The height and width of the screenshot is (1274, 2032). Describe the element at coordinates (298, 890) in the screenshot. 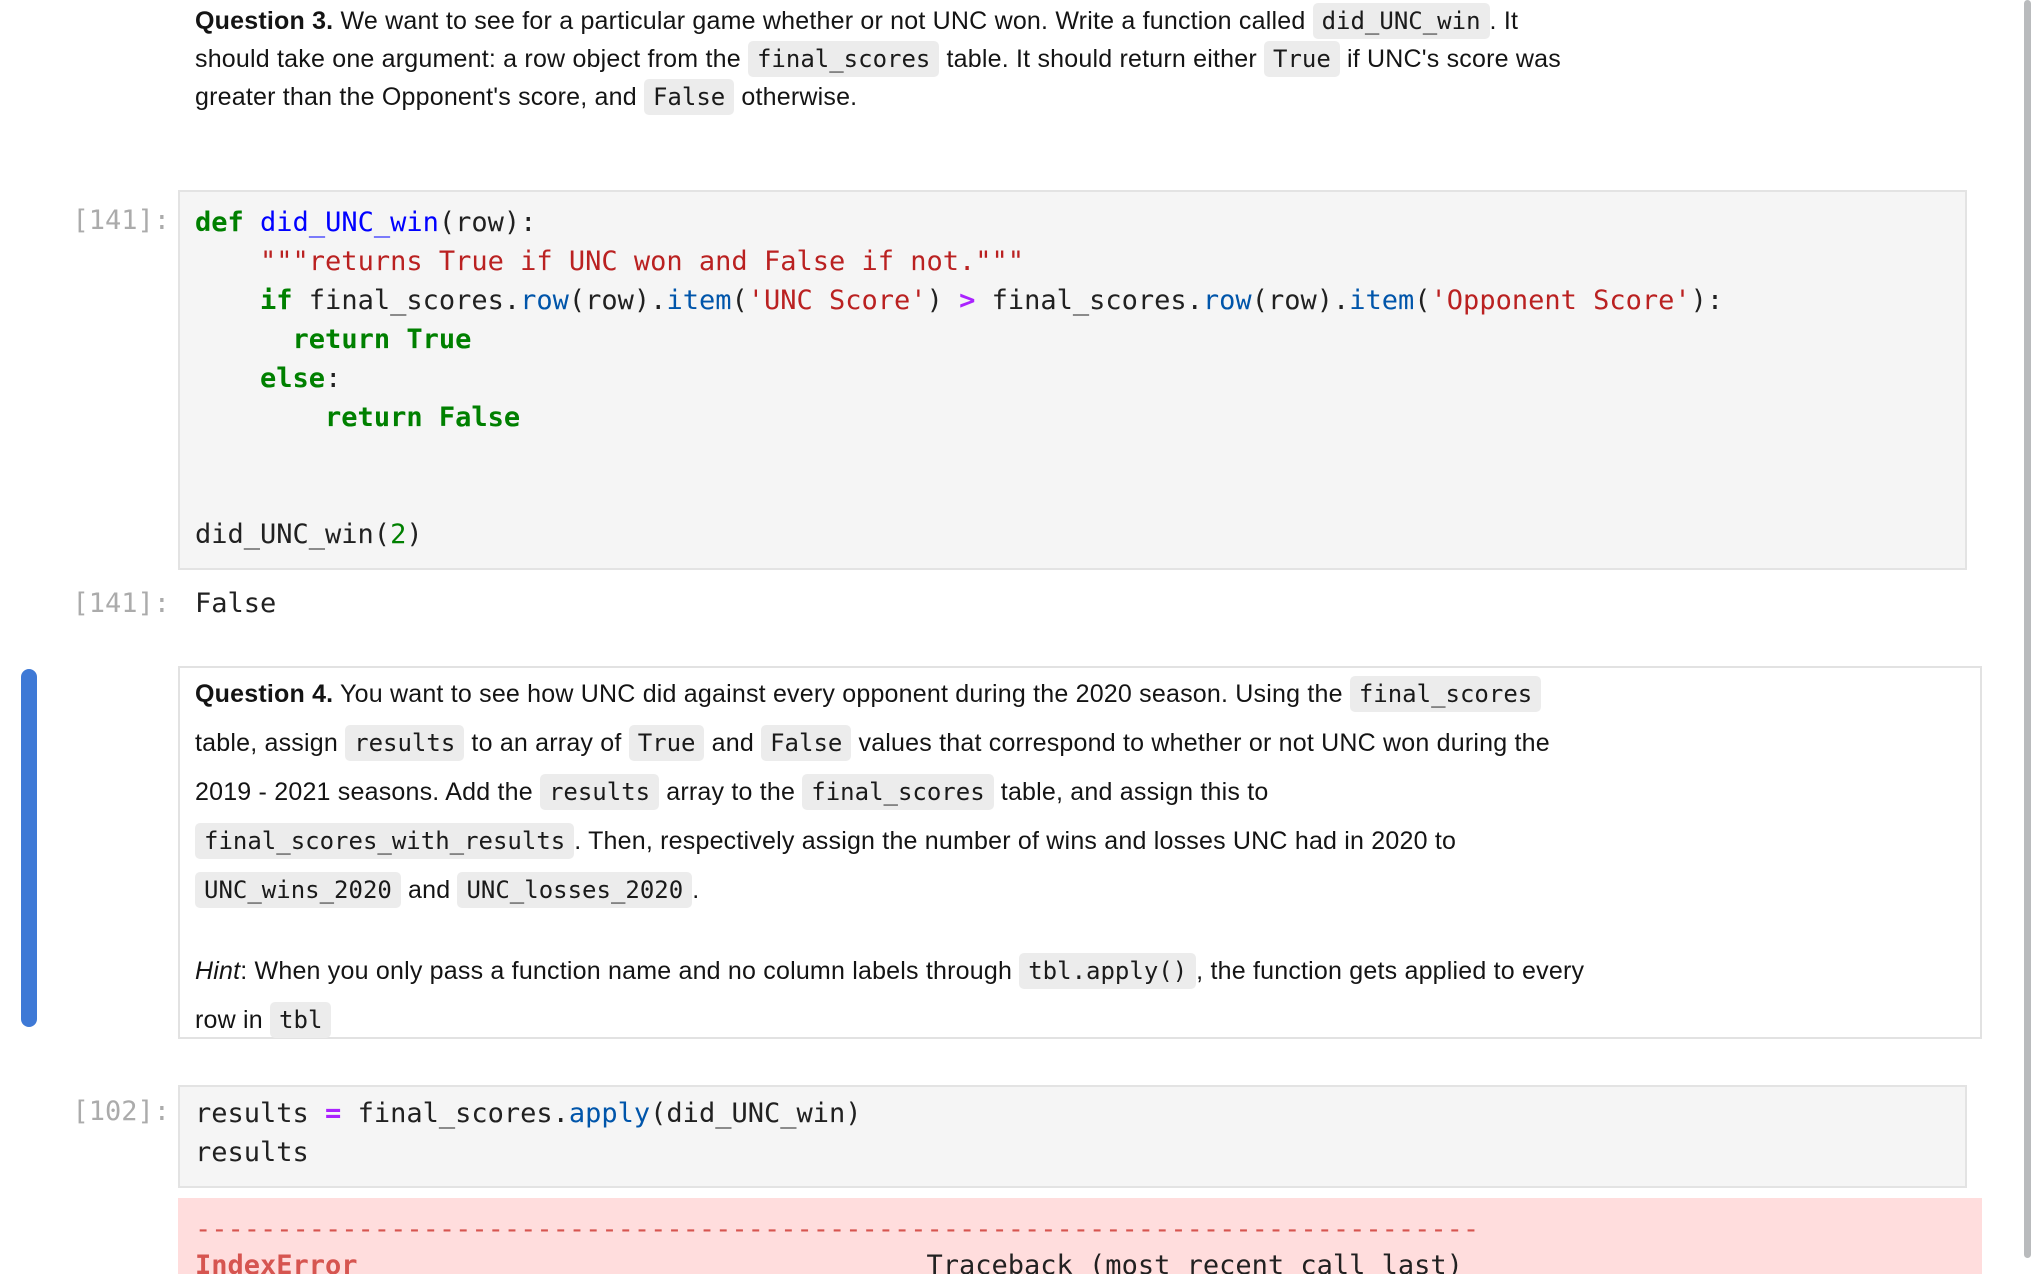

I see `inline-code: UNC_wins_2020` at that location.